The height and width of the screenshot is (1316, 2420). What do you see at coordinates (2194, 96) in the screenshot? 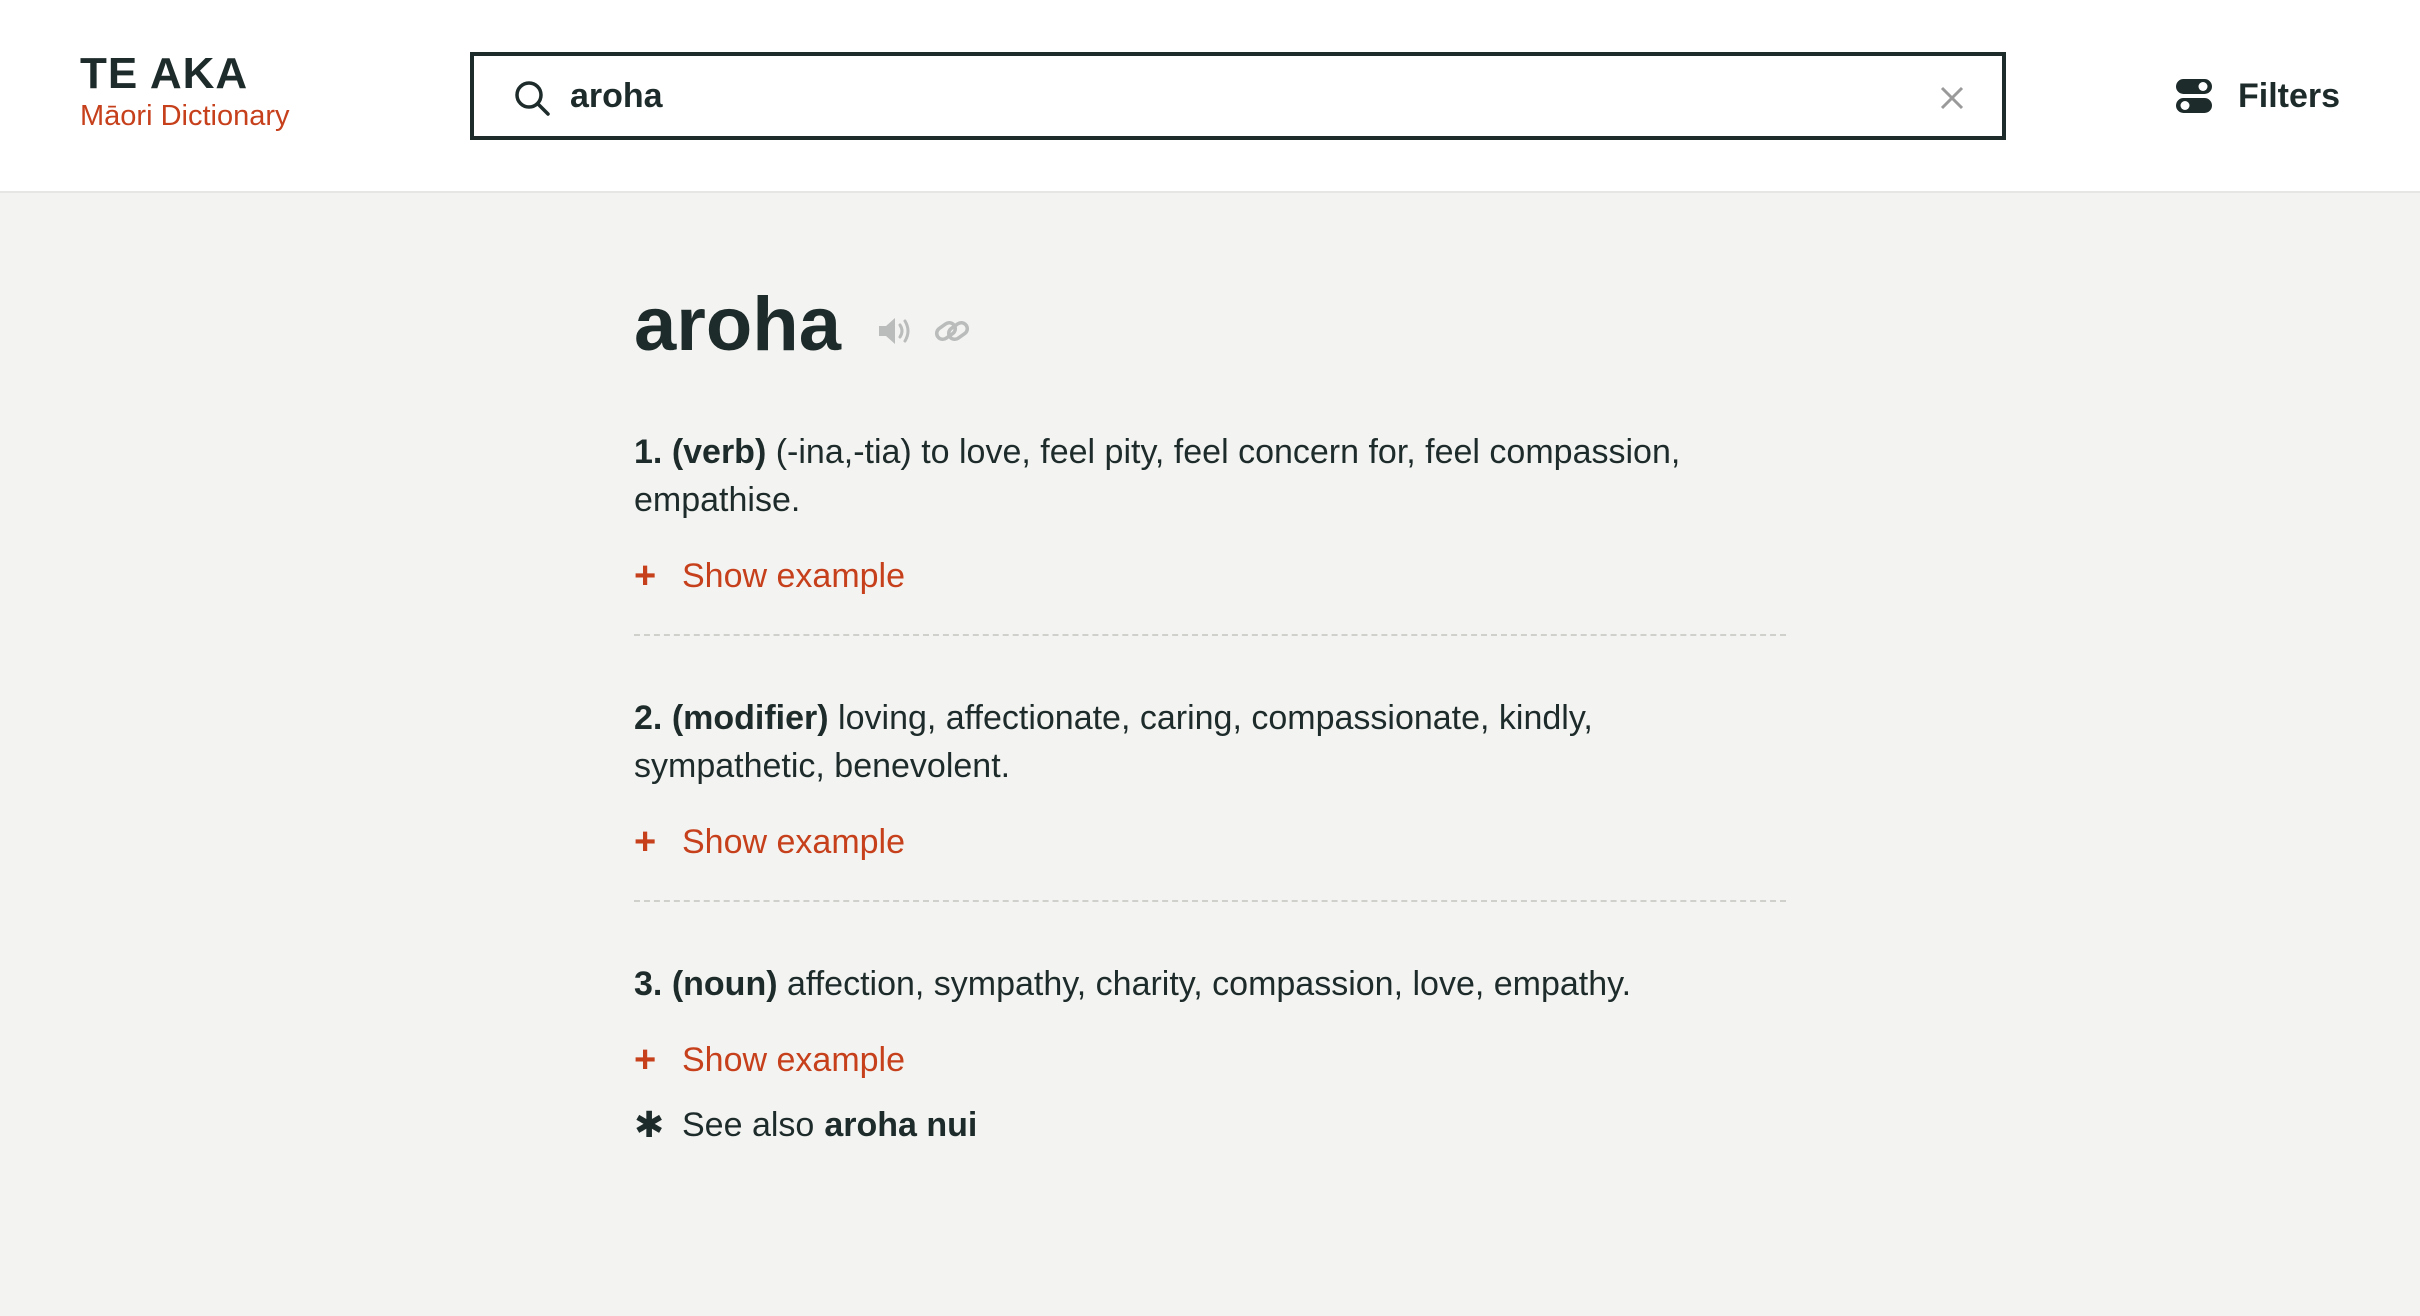
I see `toggle-icon` at bounding box center [2194, 96].